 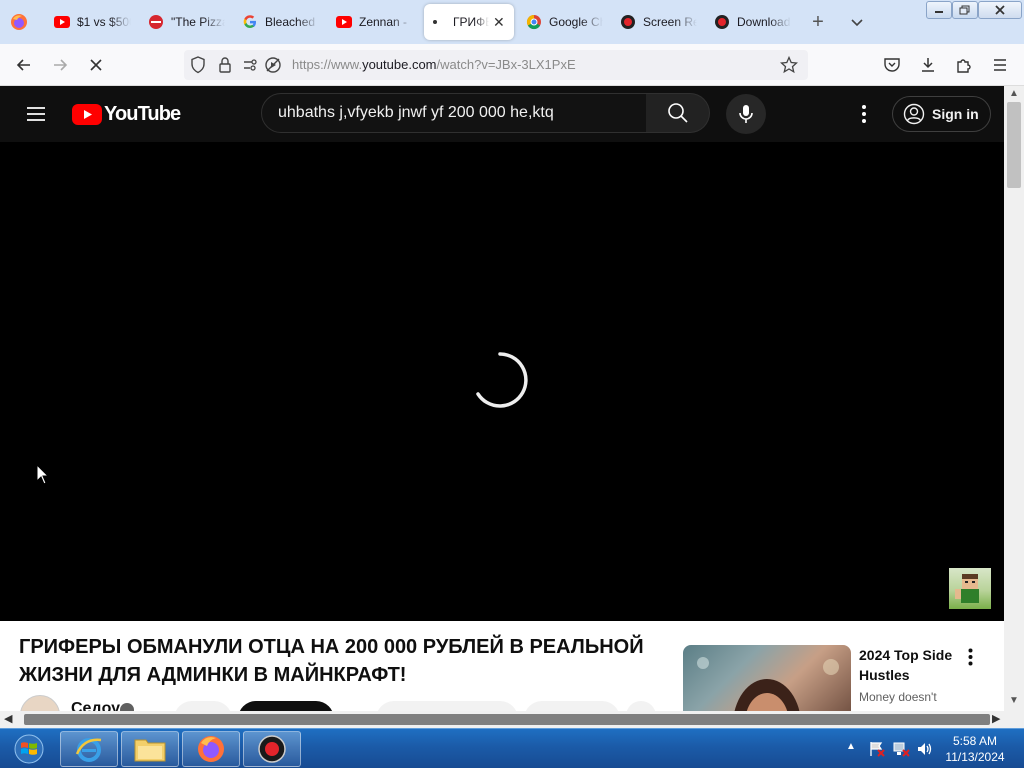 I want to click on internet-explorer-icon, so click(x=88, y=750).